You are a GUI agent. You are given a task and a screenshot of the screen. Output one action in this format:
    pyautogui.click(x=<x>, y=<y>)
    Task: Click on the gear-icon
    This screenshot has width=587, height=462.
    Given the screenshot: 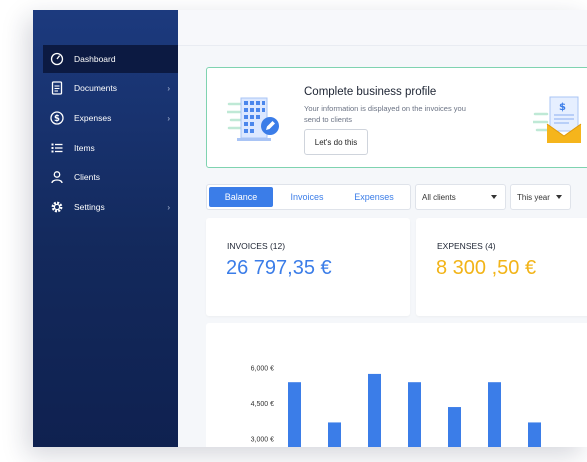 What is the action you would take?
    pyautogui.click(x=57, y=207)
    